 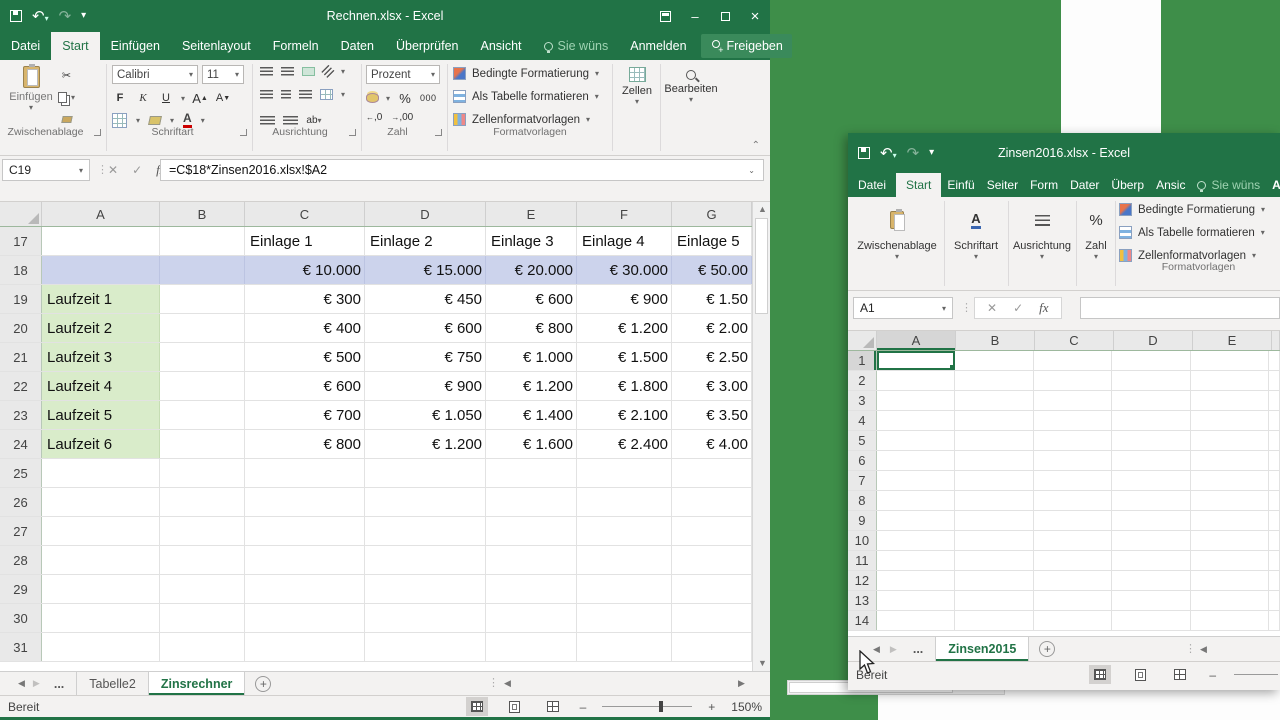 What do you see at coordinates (428, 98) in the screenshot?
I see `comma-style-button: 000` at bounding box center [428, 98].